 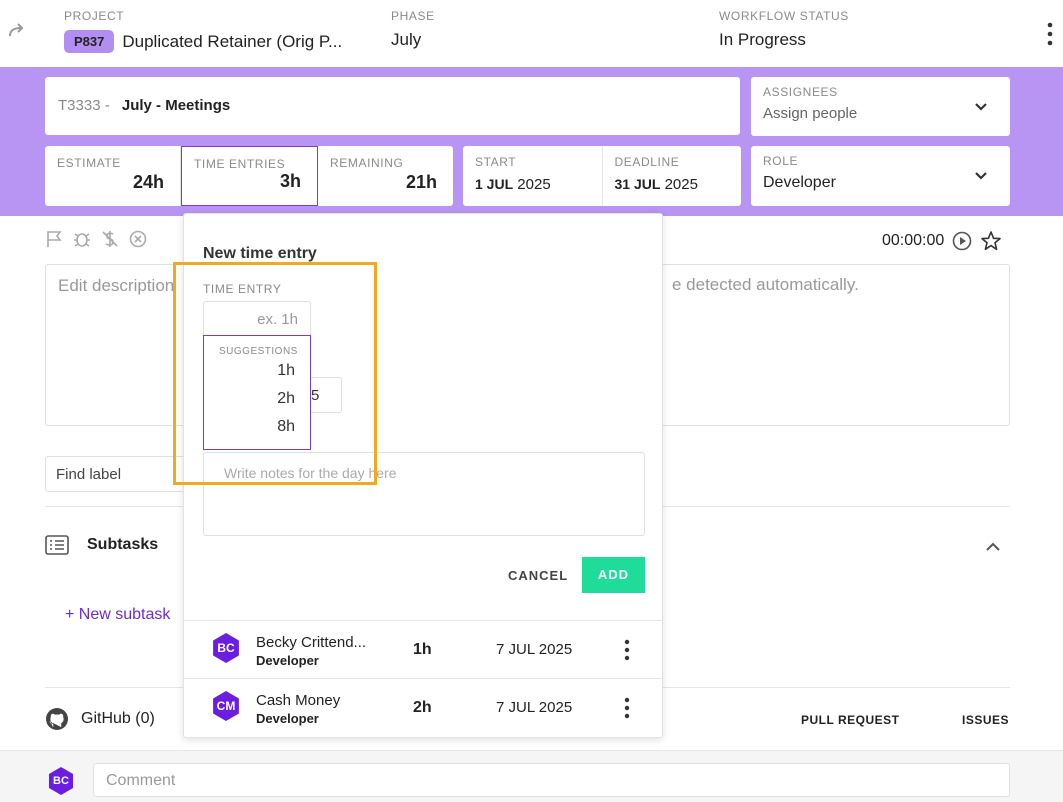 What do you see at coordinates (637, 184) in the screenshot?
I see `deadline-daymonth: 31 JUL` at bounding box center [637, 184].